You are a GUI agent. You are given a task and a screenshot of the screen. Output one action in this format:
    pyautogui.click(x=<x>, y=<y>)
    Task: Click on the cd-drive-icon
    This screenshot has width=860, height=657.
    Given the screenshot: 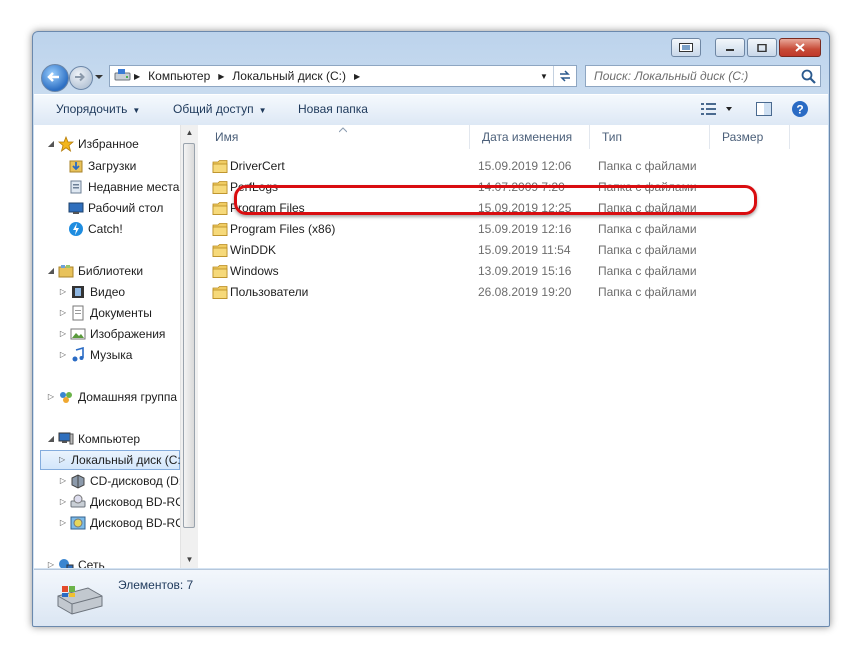 What is the action you would take?
    pyautogui.click(x=78, y=481)
    